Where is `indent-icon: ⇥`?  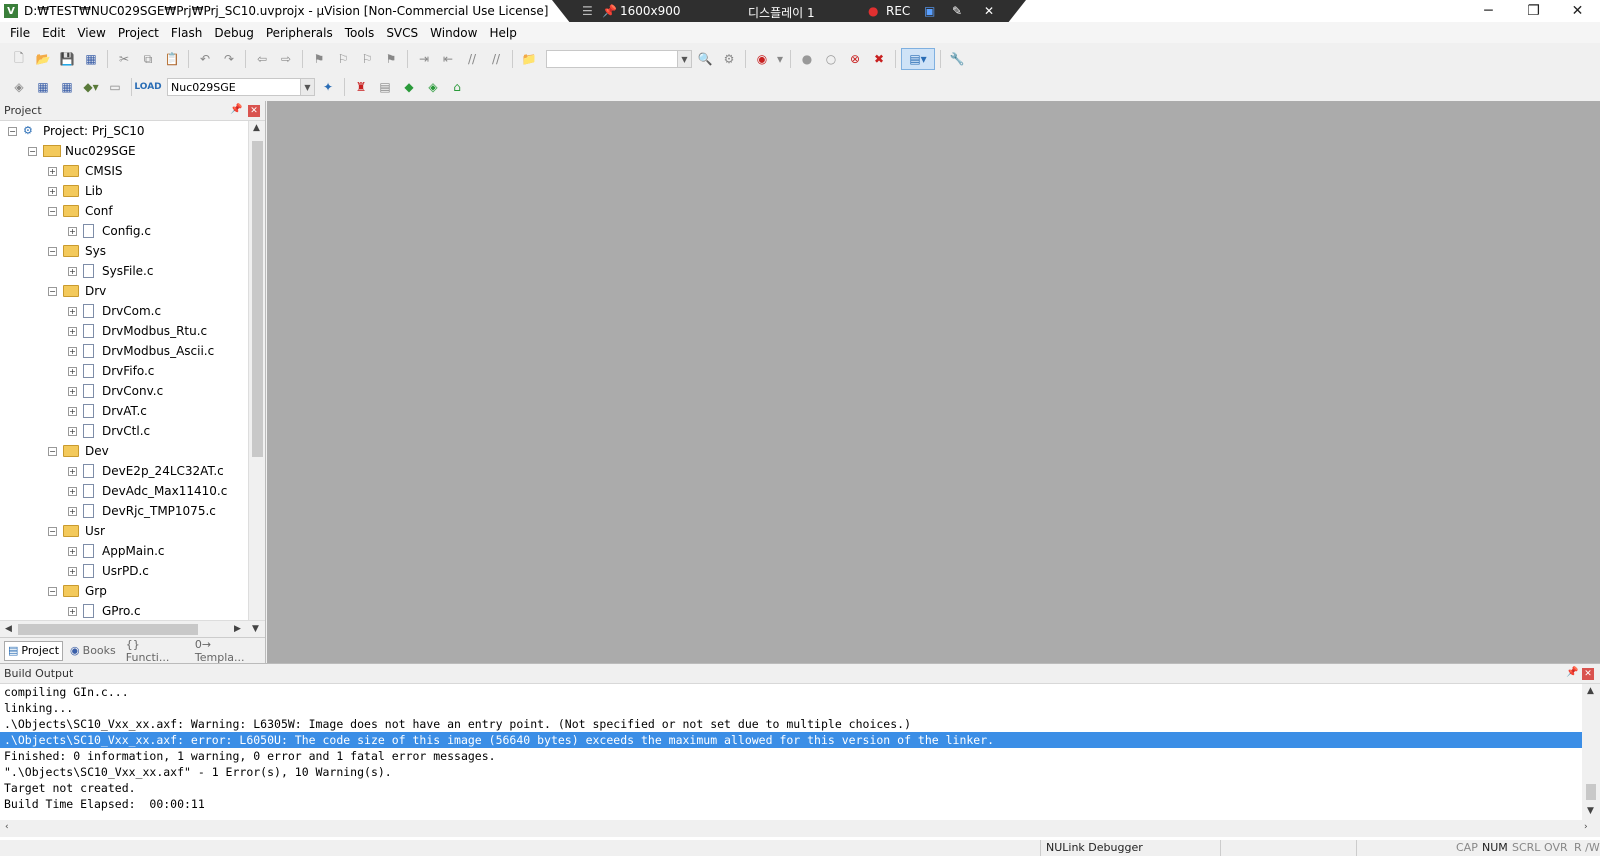
indent-icon: ⇥ is located at coordinates (424, 59).